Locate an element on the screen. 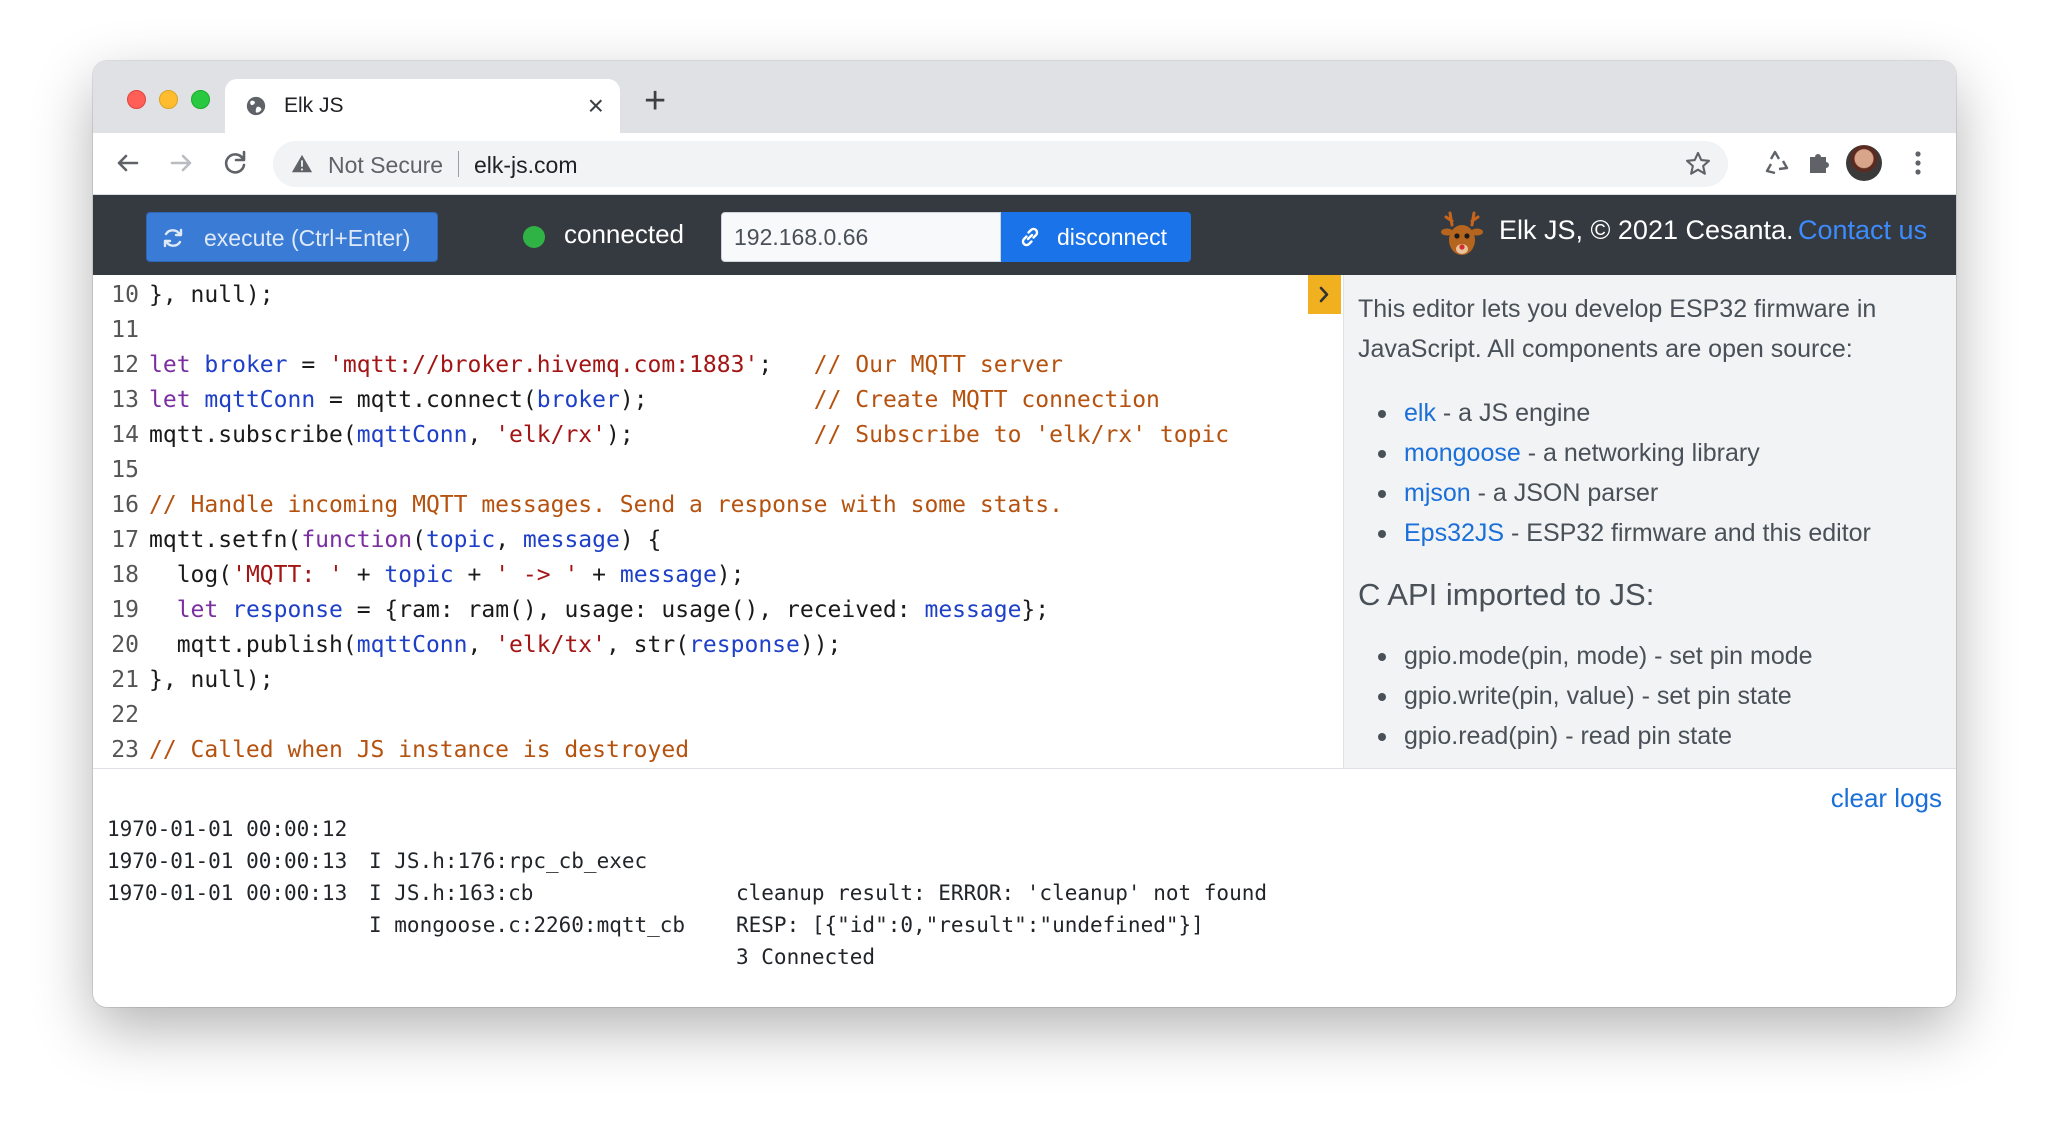  list-item: Eps32JS - ESP32 firmware and this editor is located at coordinates (1624, 533).